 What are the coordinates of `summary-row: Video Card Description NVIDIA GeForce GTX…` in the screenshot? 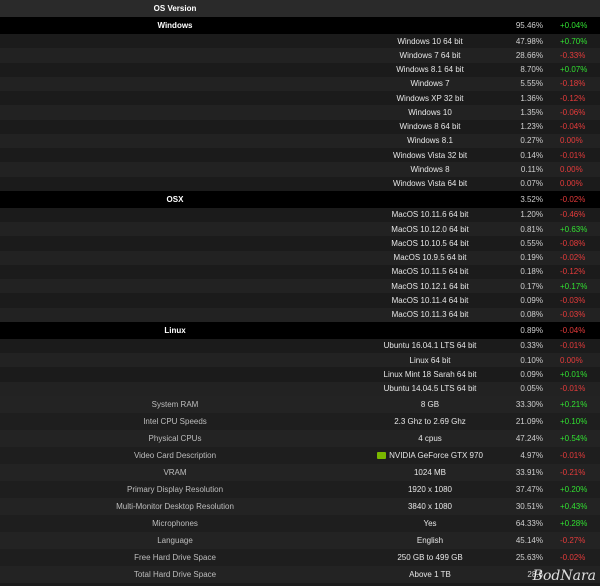 It's located at (300, 455).